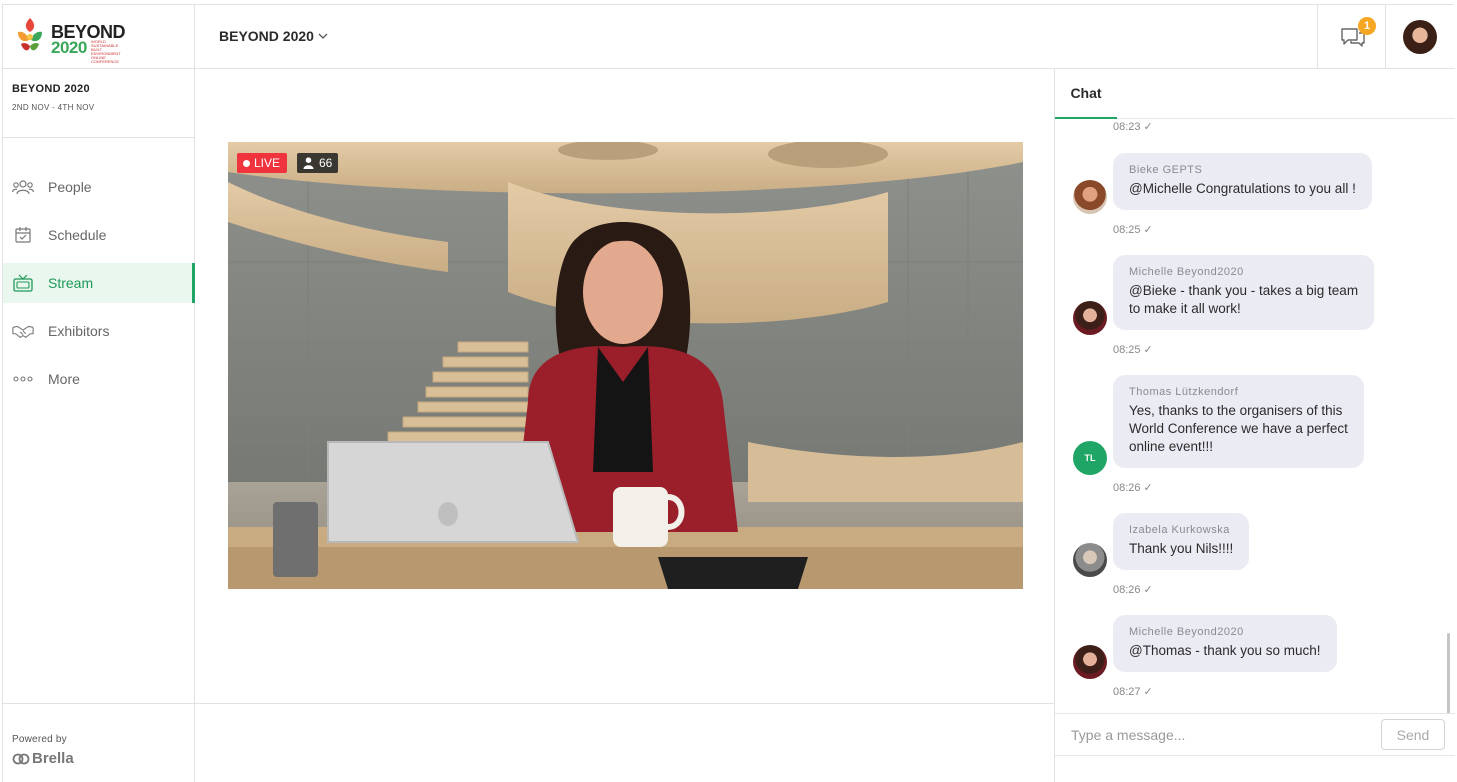  What do you see at coordinates (624, 742) in the screenshot?
I see `main-footer` at bounding box center [624, 742].